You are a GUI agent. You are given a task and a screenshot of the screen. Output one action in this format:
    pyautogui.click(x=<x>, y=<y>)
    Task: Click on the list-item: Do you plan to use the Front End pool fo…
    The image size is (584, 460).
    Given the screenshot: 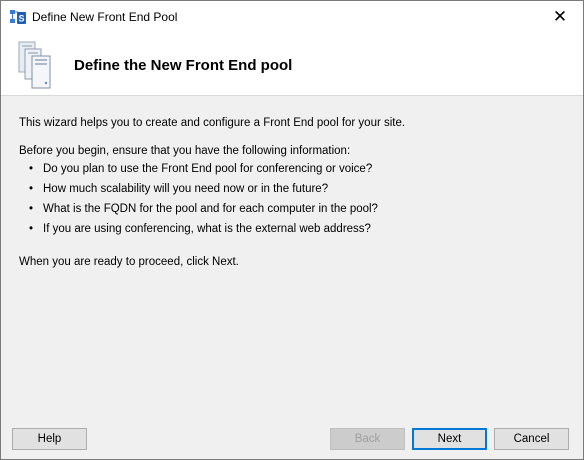 What is the action you would take?
    pyautogui.click(x=299, y=169)
    